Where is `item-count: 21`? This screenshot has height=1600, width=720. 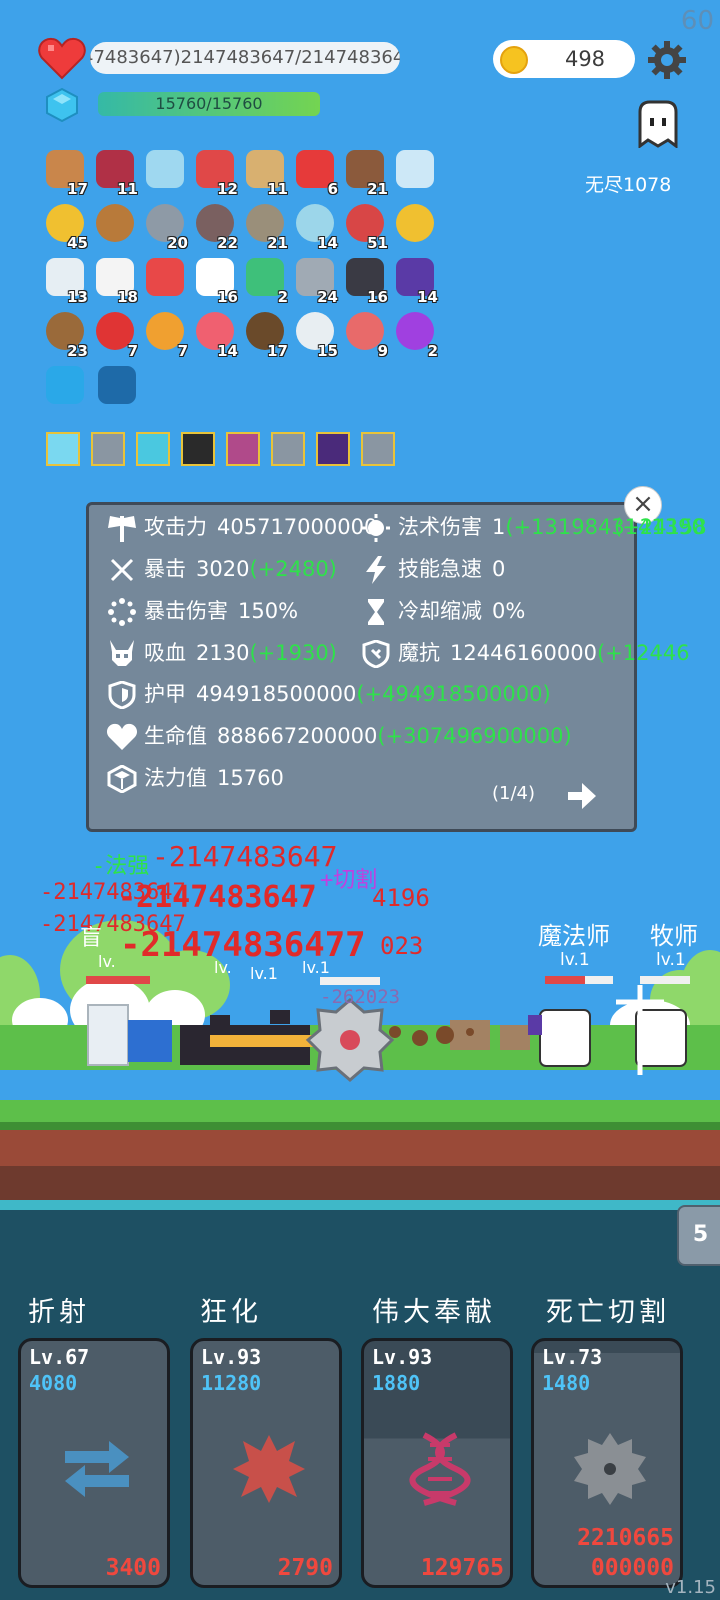 item-count: 21 is located at coordinates (377, 189).